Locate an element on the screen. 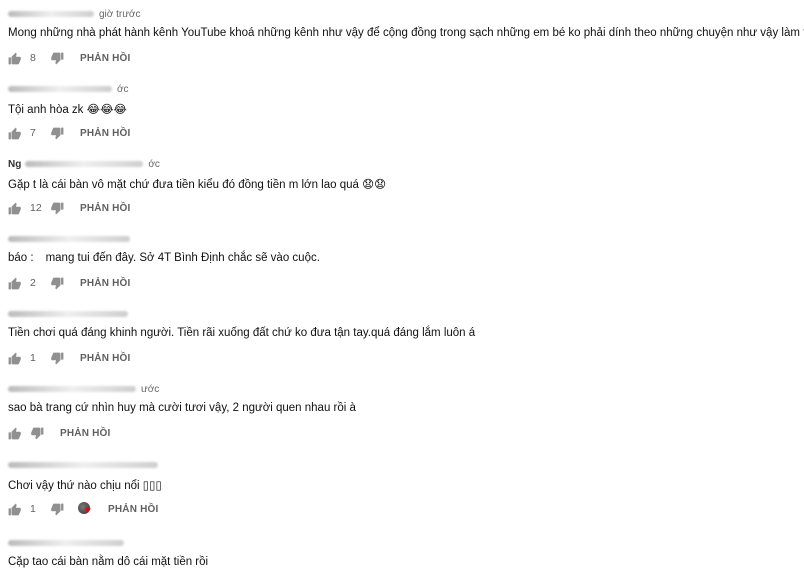 The width and height of the screenshot is (804, 568). comment-text: Cặp tao cái bàn nằm dô cái mặt tiền rồi is located at coordinates (108, 562).